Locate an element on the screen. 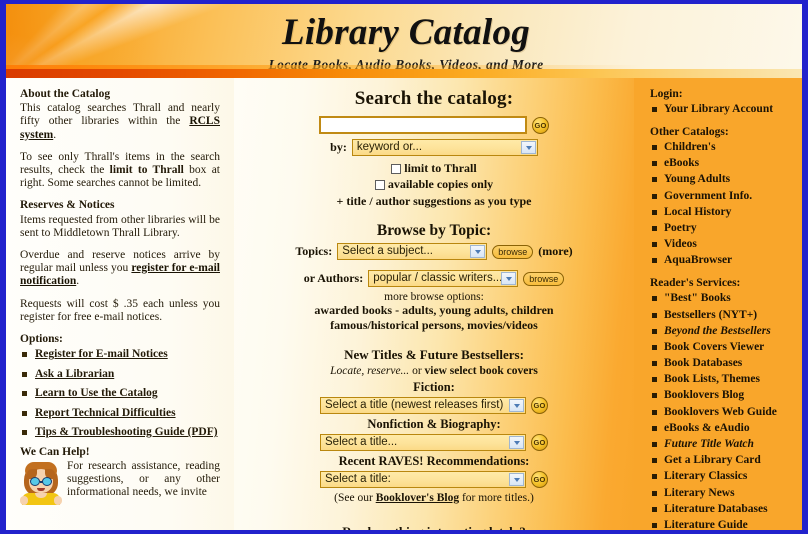  catalog-item-label: eBooks is located at coordinates (682, 163).